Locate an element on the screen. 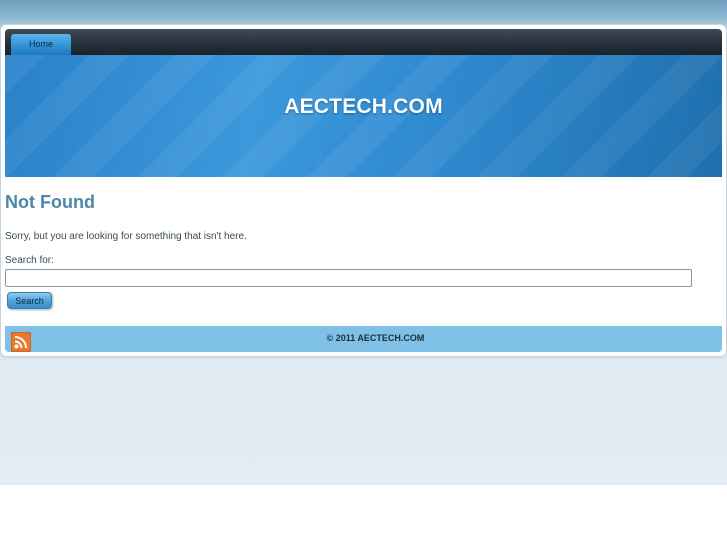 The height and width of the screenshot is (545, 727). search-button: Search is located at coordinates (29, 300).